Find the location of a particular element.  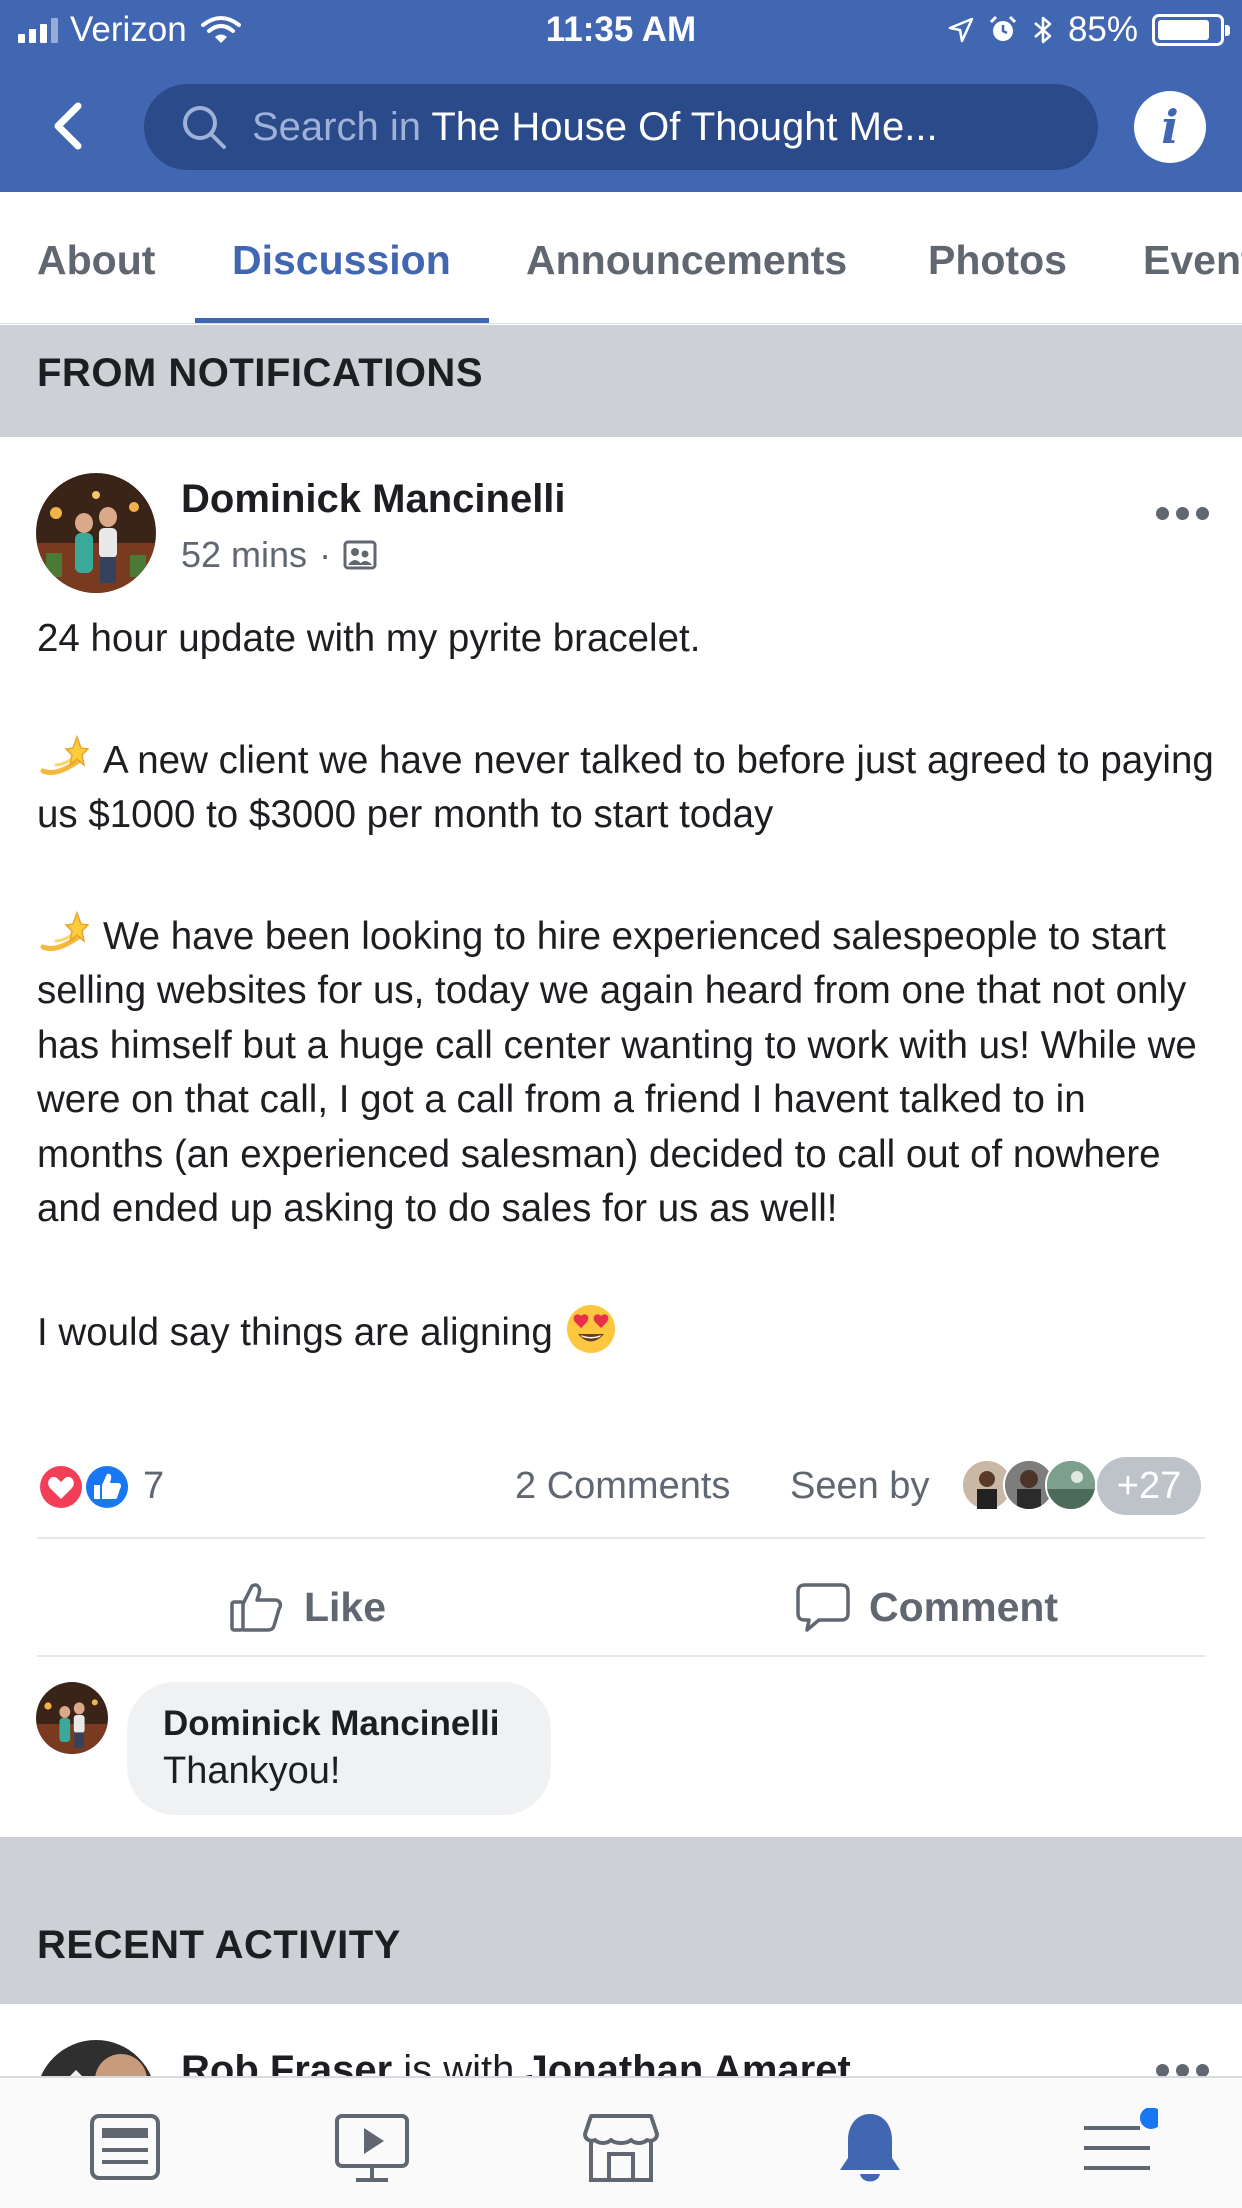

news-feed-icon is located at coordinates (125, 2147).